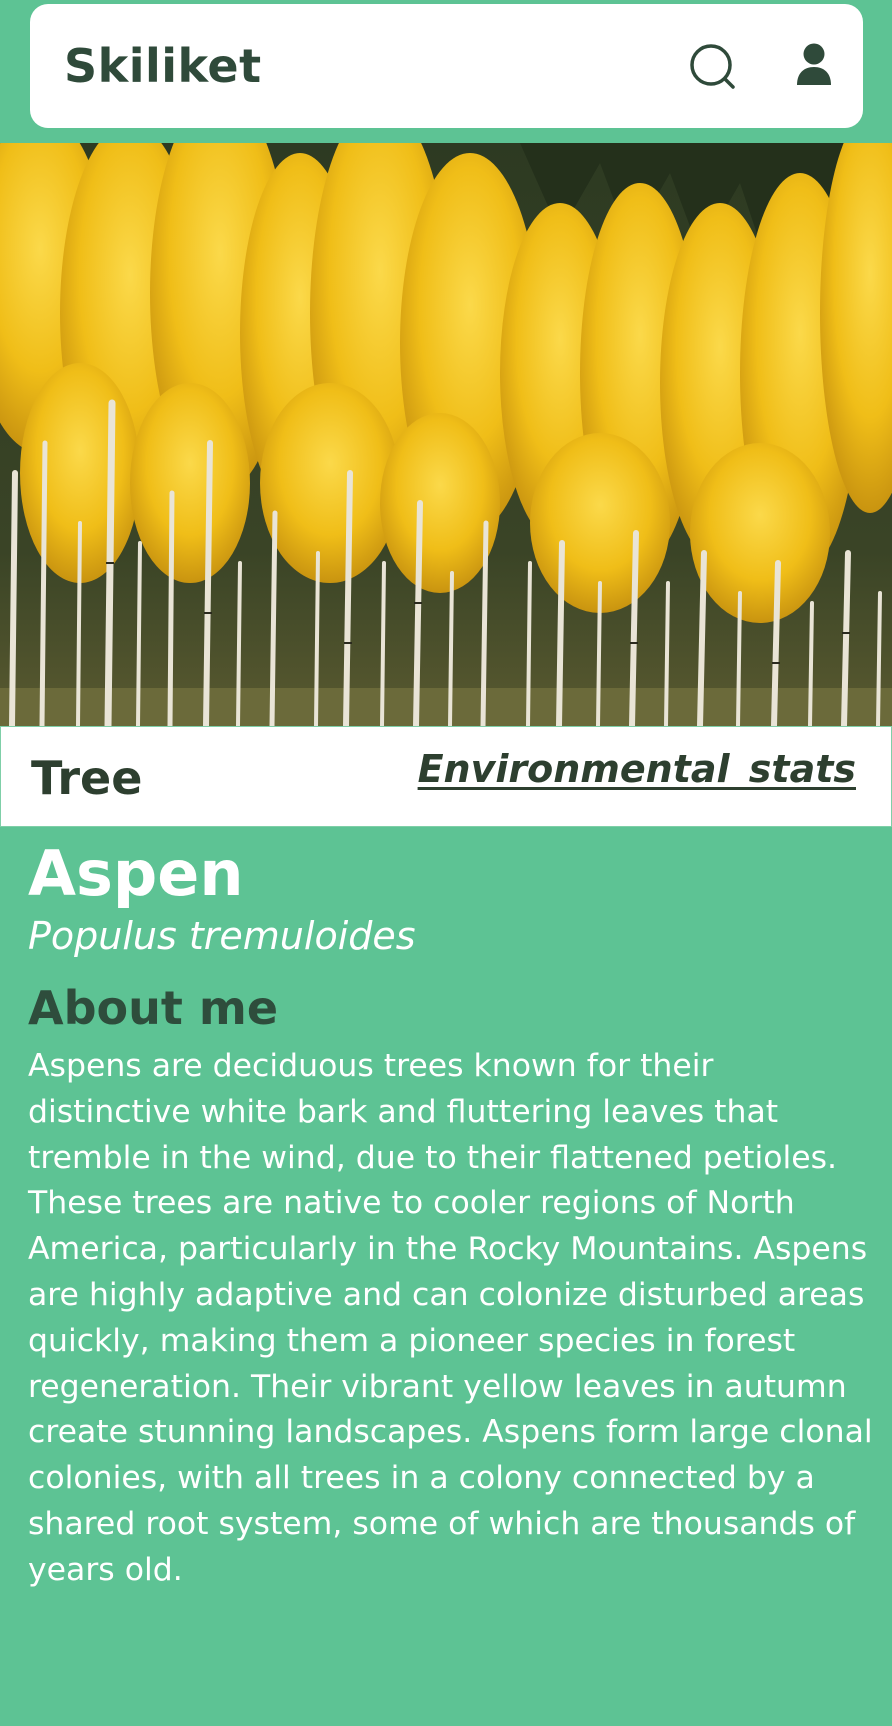 Image resolution: width=892 pixels, height=1726 pixels. What do you see at coordinates (446, 66) in the screenshot?
I see `top-app-bar: Skiliket` at bounding box center [446, 66].